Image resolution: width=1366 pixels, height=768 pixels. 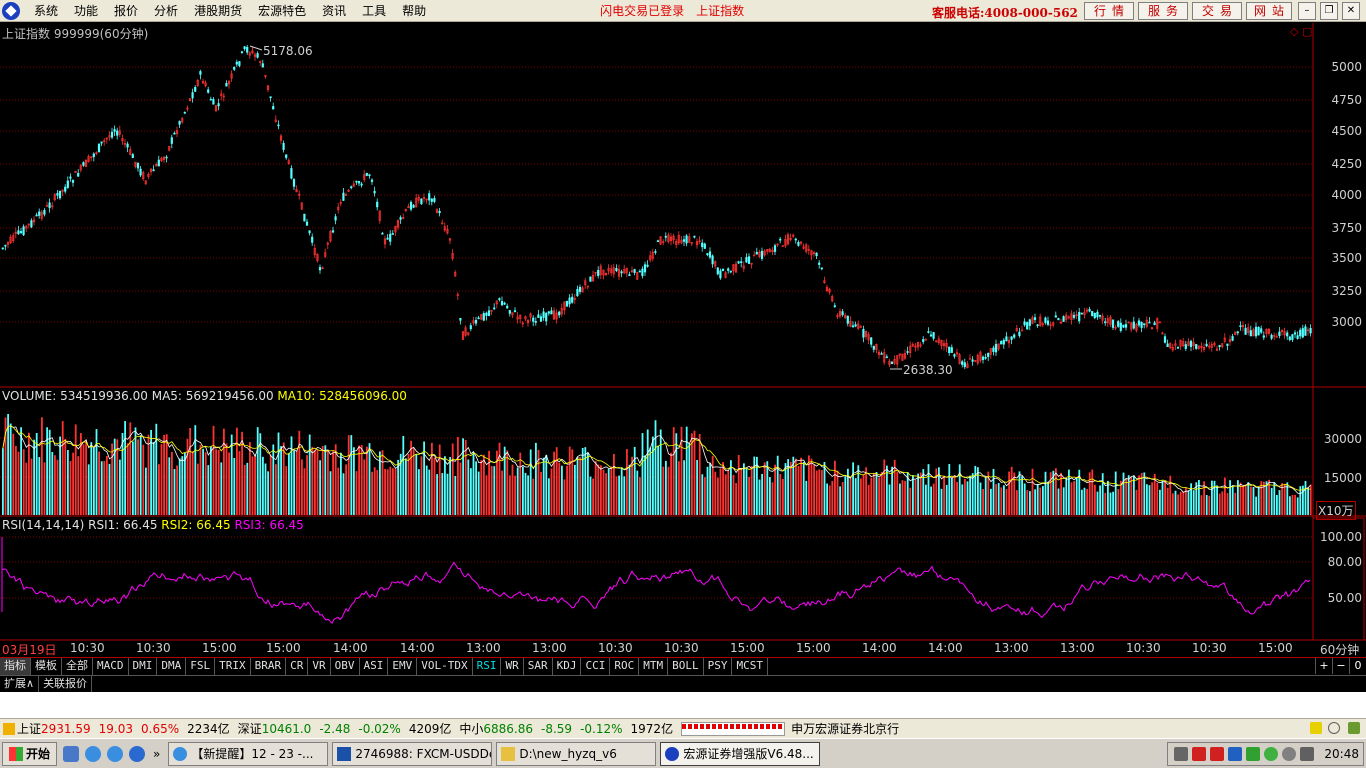 What do you see at coordinates (30, 753) in the screenshot?
I see `start-button: 开始` at bounding box center [30, 753].